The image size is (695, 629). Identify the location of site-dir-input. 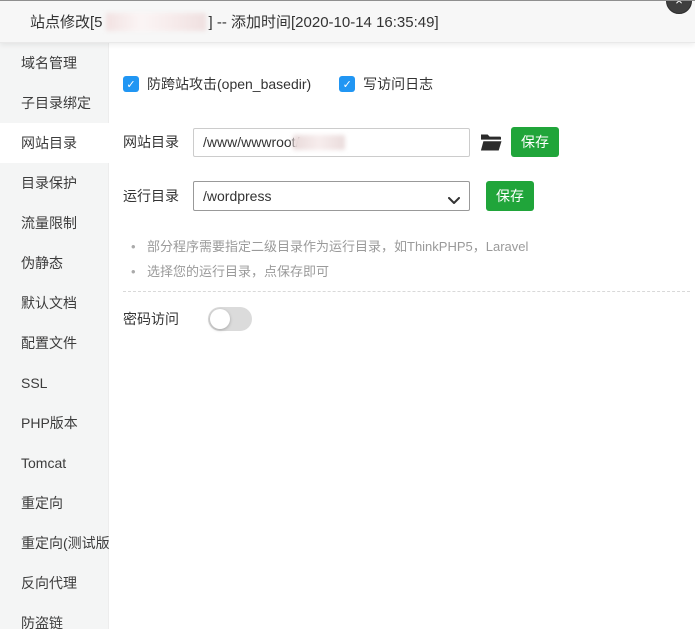
(331, 142).